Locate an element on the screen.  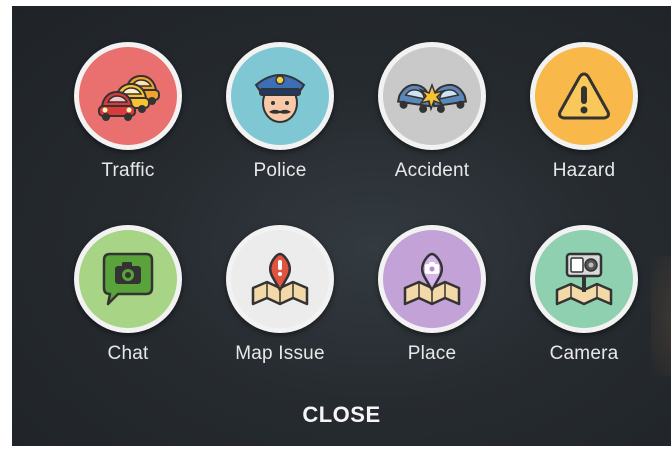
police-icon is located at coordinates (280, 96).